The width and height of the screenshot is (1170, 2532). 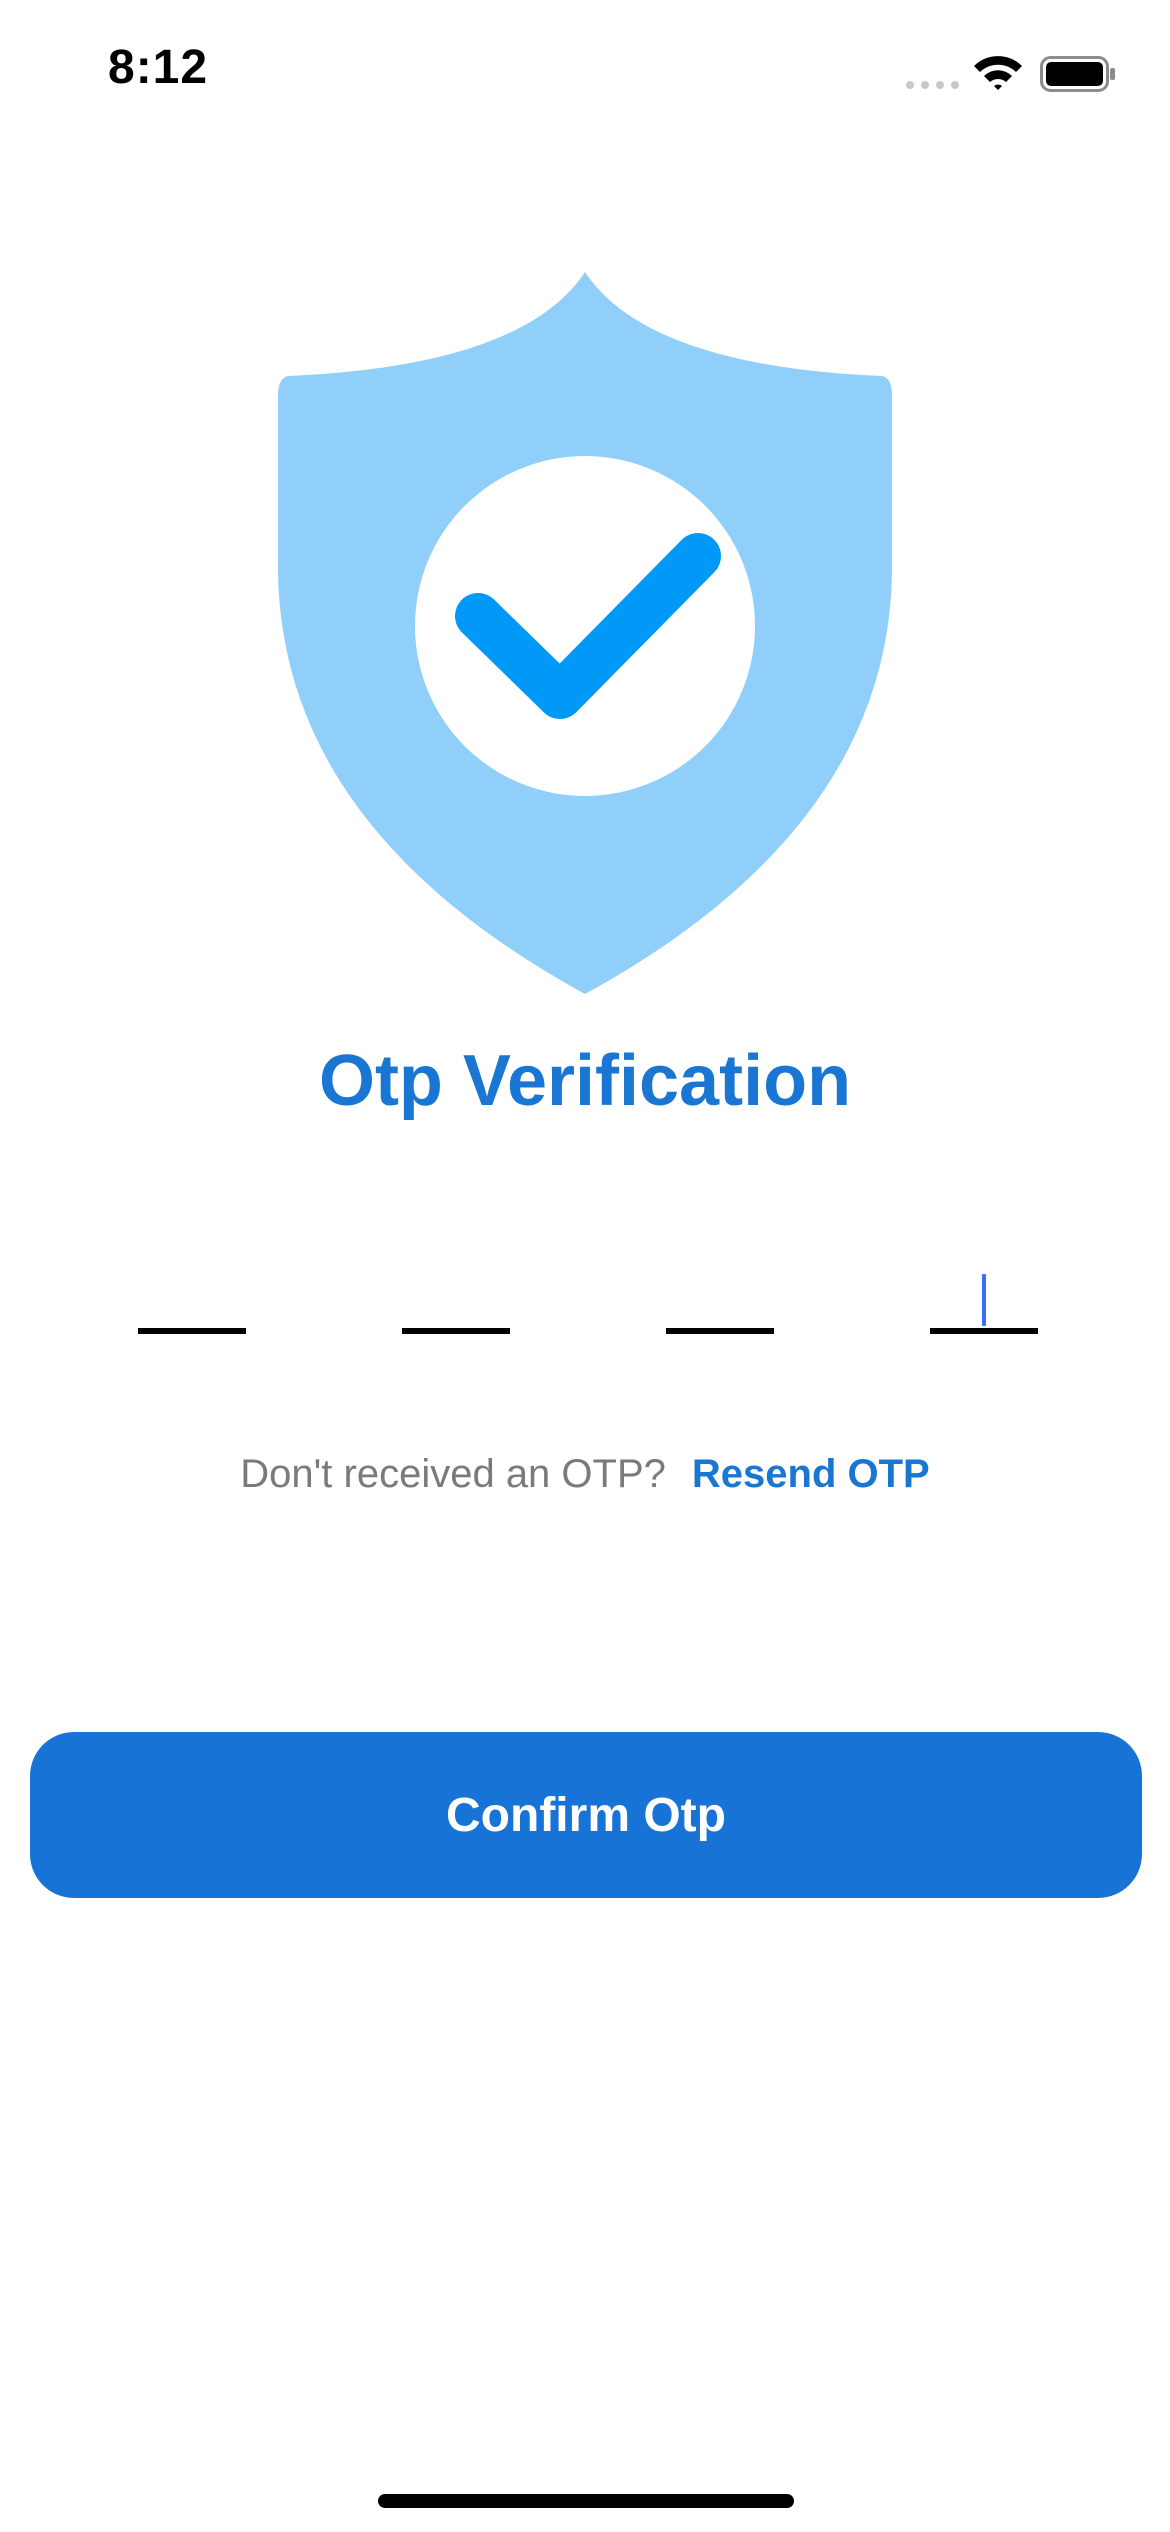 I want to click on home-indicator, so click(x=586, y=2501).